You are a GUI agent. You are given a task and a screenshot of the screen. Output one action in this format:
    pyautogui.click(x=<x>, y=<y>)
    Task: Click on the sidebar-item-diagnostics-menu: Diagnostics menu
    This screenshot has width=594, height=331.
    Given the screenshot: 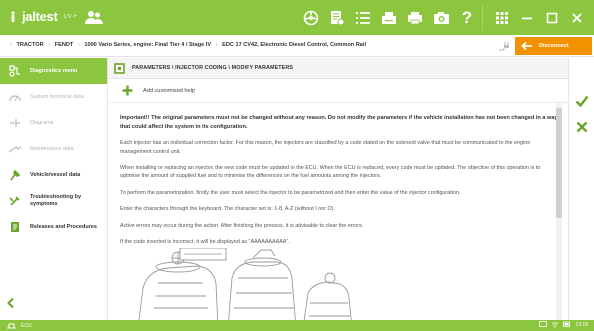 What is the action you would take?
    pyautogui.click(x=53, y=71)
    